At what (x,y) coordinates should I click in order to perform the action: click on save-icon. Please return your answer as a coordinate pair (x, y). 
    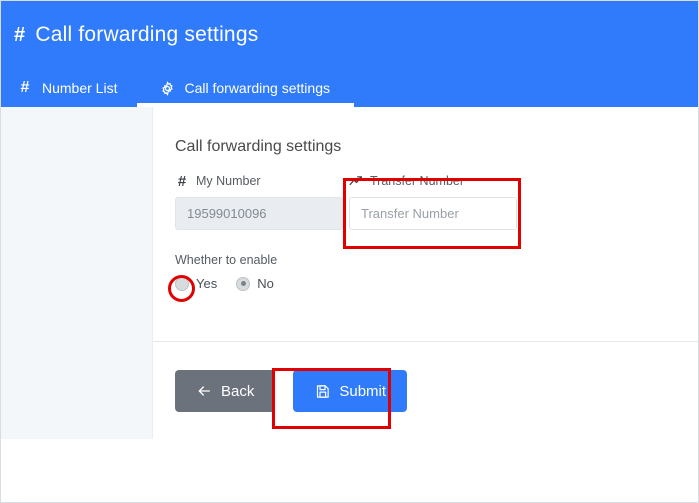
    Looking at the image, I should click on (322, 391).